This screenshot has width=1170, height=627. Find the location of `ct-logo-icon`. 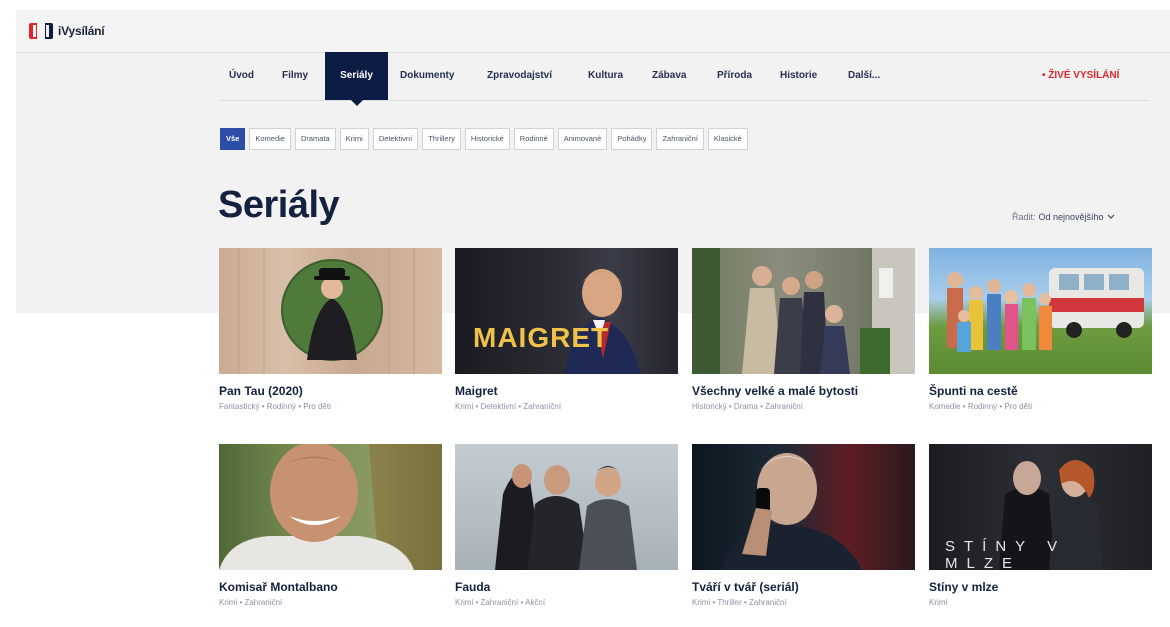

ct-logo-icon is located at coordinates (41, 31).